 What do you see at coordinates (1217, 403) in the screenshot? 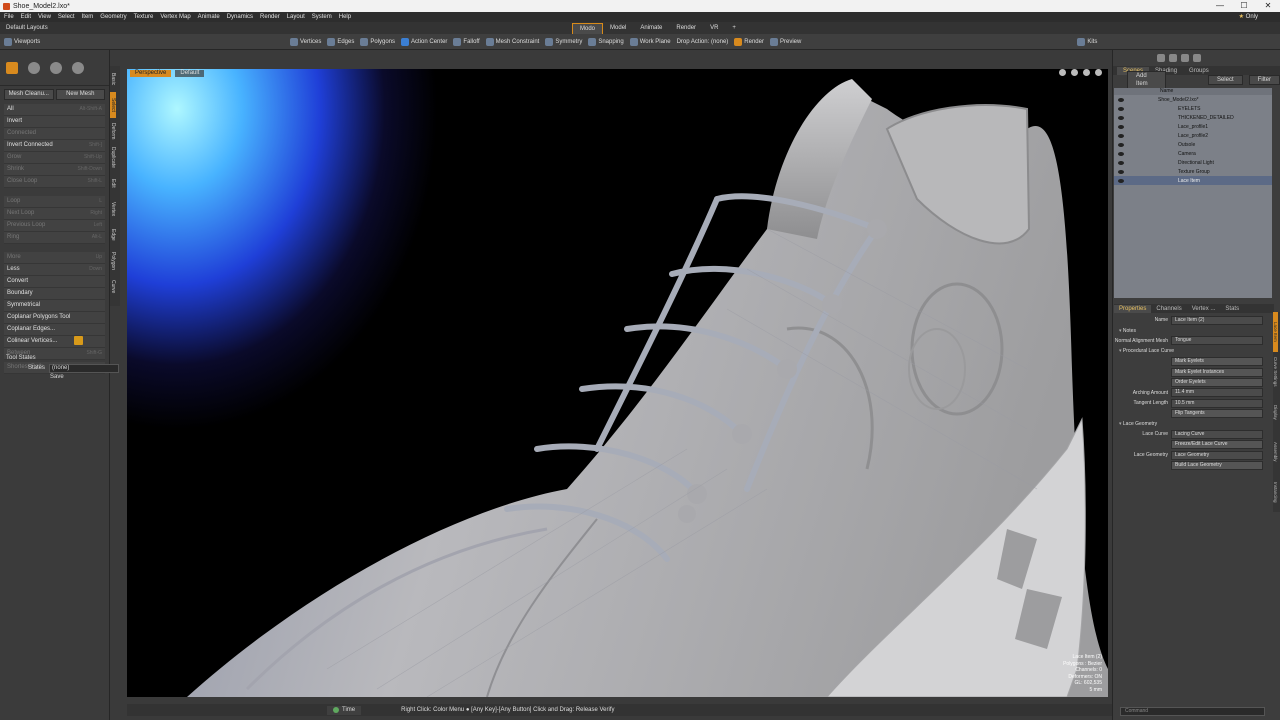
I see `tangent-field: 10.5 mm` at bounding box center [1217, 403].